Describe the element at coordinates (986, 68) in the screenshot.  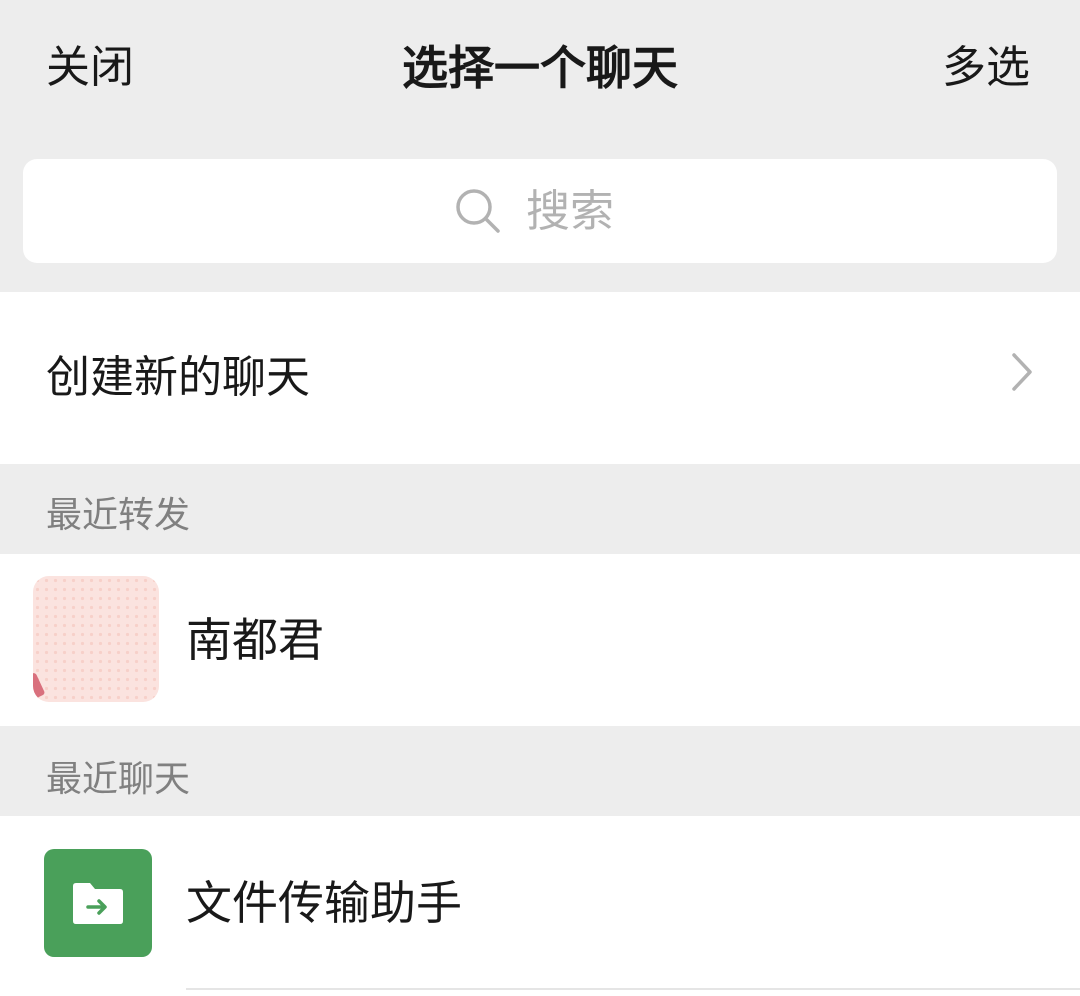
I see `multi-select-button: 多选` at that location.